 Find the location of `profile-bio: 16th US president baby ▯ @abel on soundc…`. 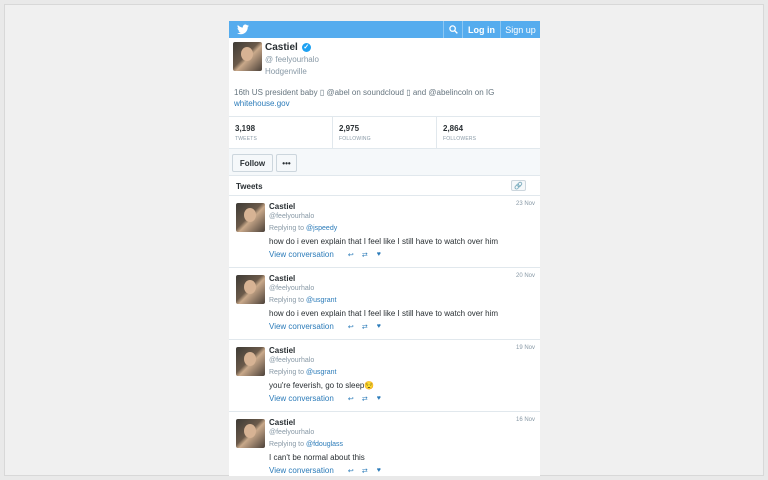

profile-bio: 16th US president baby ▯ @abel on soundc… is located at coordinates (384, 98).